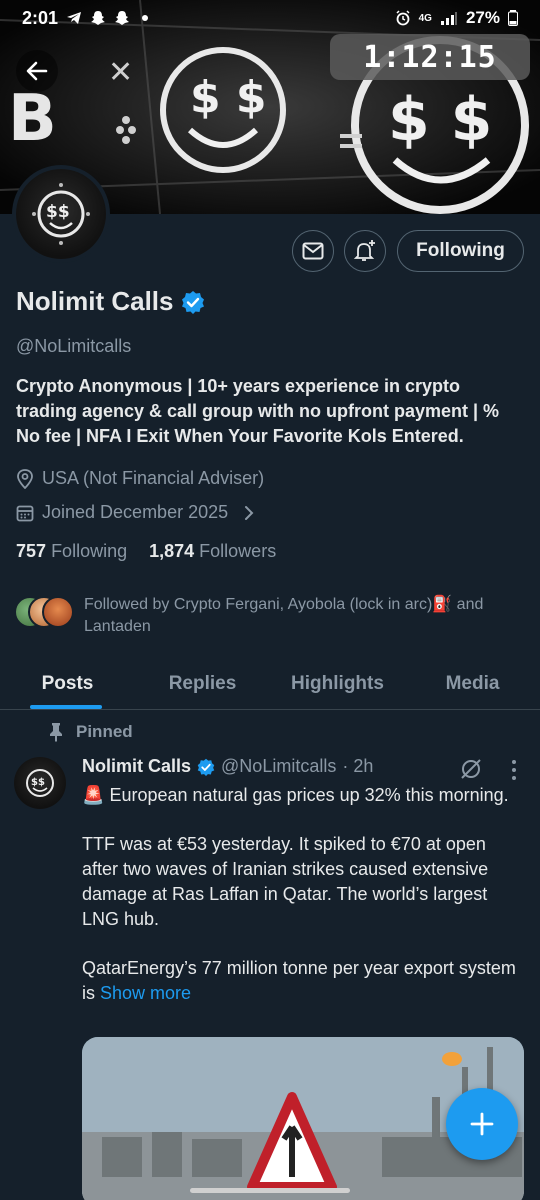 This screenshot has height=1200, width=540. Describe the element at coordinates (482, 17) in the screenshot. I see `battery-percent: 27%` at that location.